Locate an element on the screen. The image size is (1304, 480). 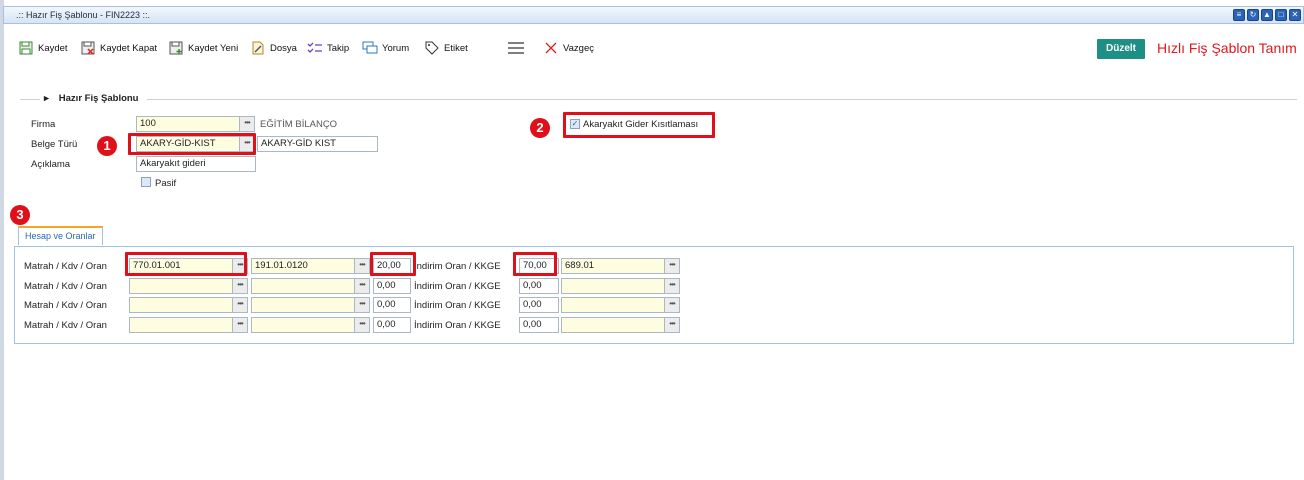
checklist-icon is located at coordinates (314, 47).